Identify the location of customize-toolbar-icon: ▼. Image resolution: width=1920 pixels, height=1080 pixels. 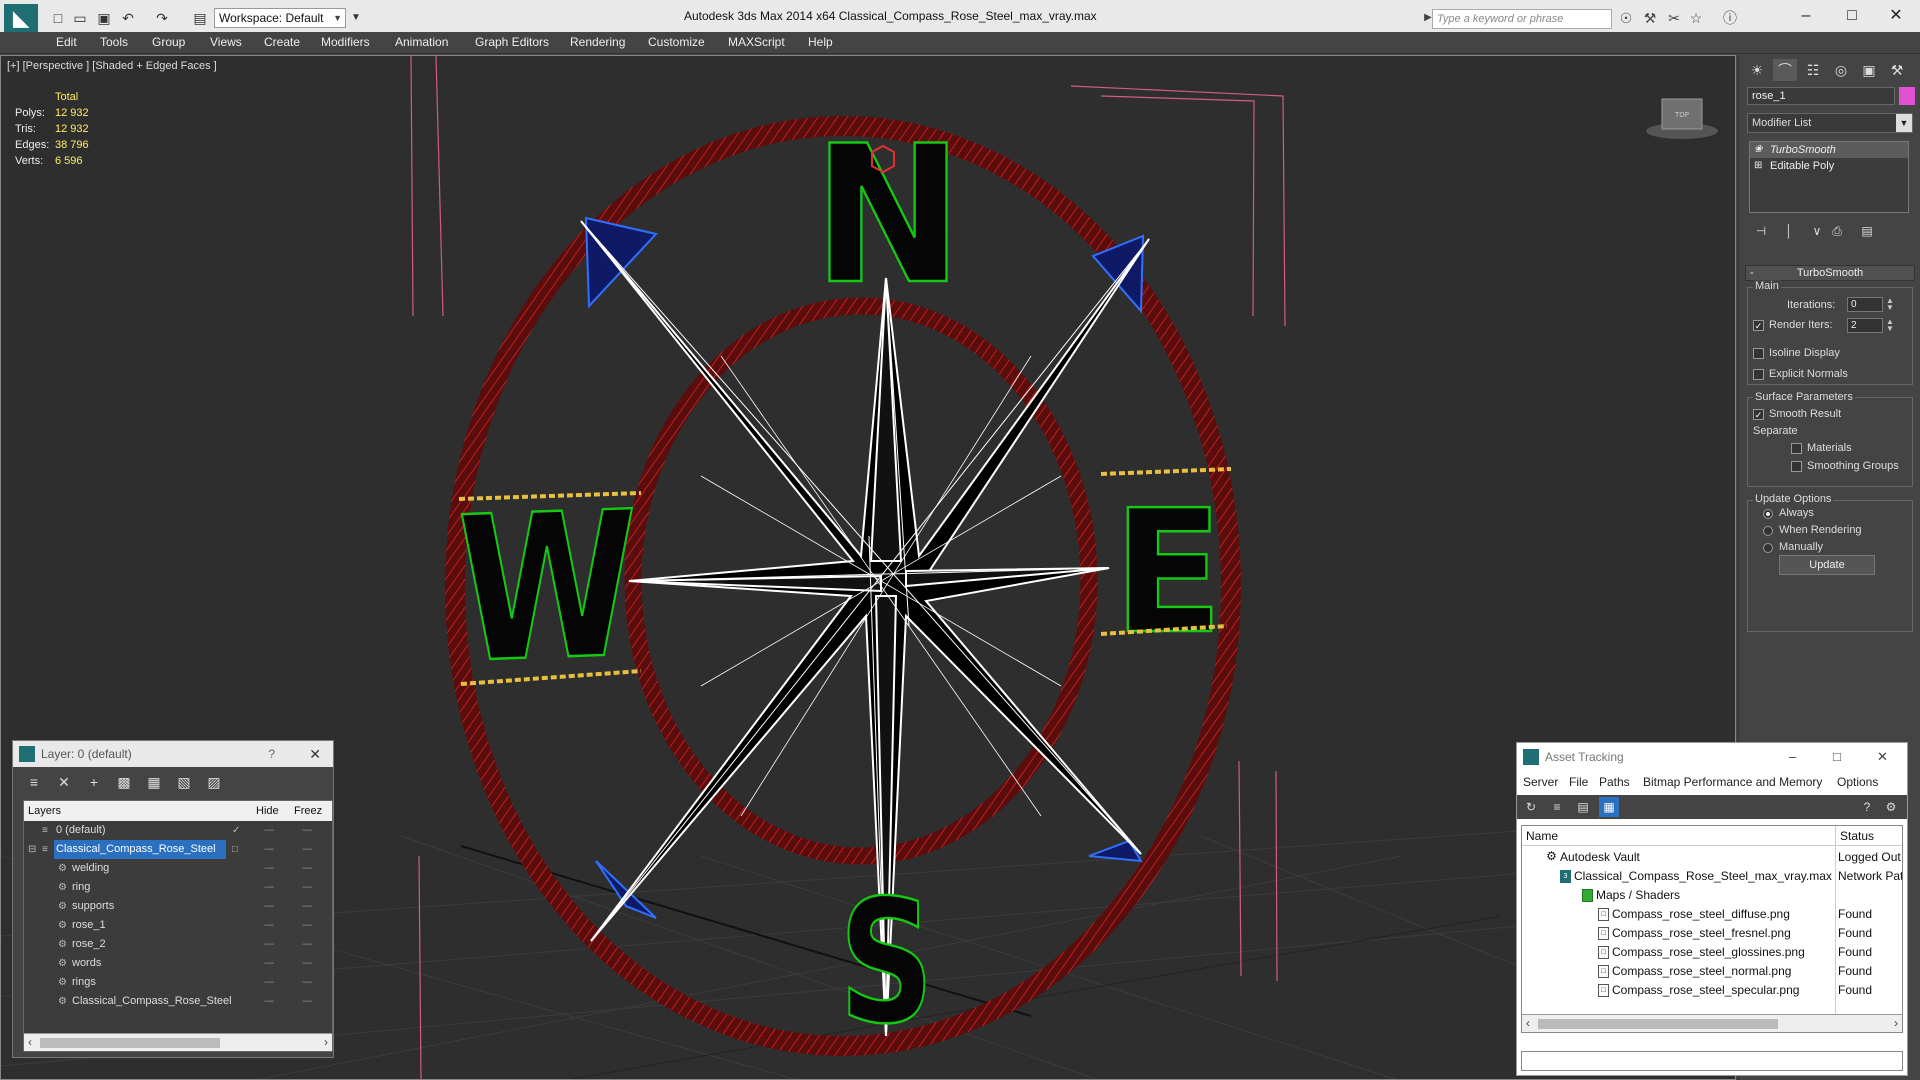
(356, 18).